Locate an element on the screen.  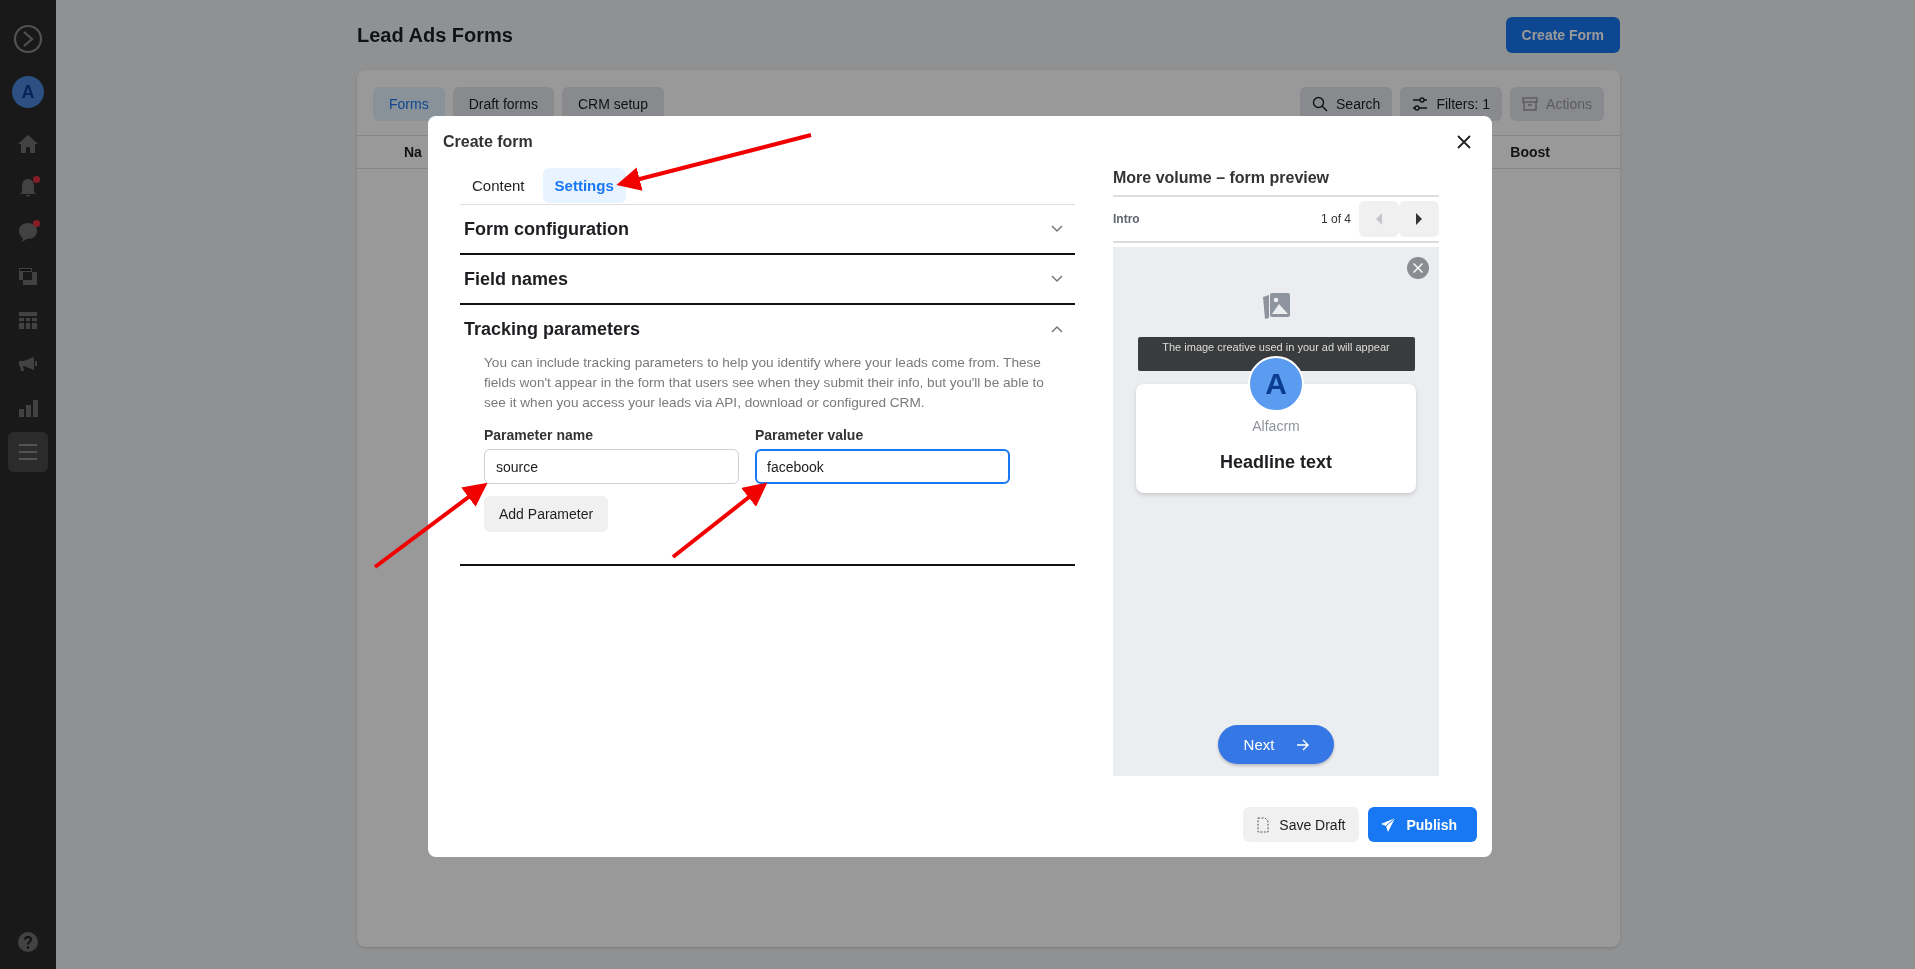
search-icon is located at coordinates (1320, 104).